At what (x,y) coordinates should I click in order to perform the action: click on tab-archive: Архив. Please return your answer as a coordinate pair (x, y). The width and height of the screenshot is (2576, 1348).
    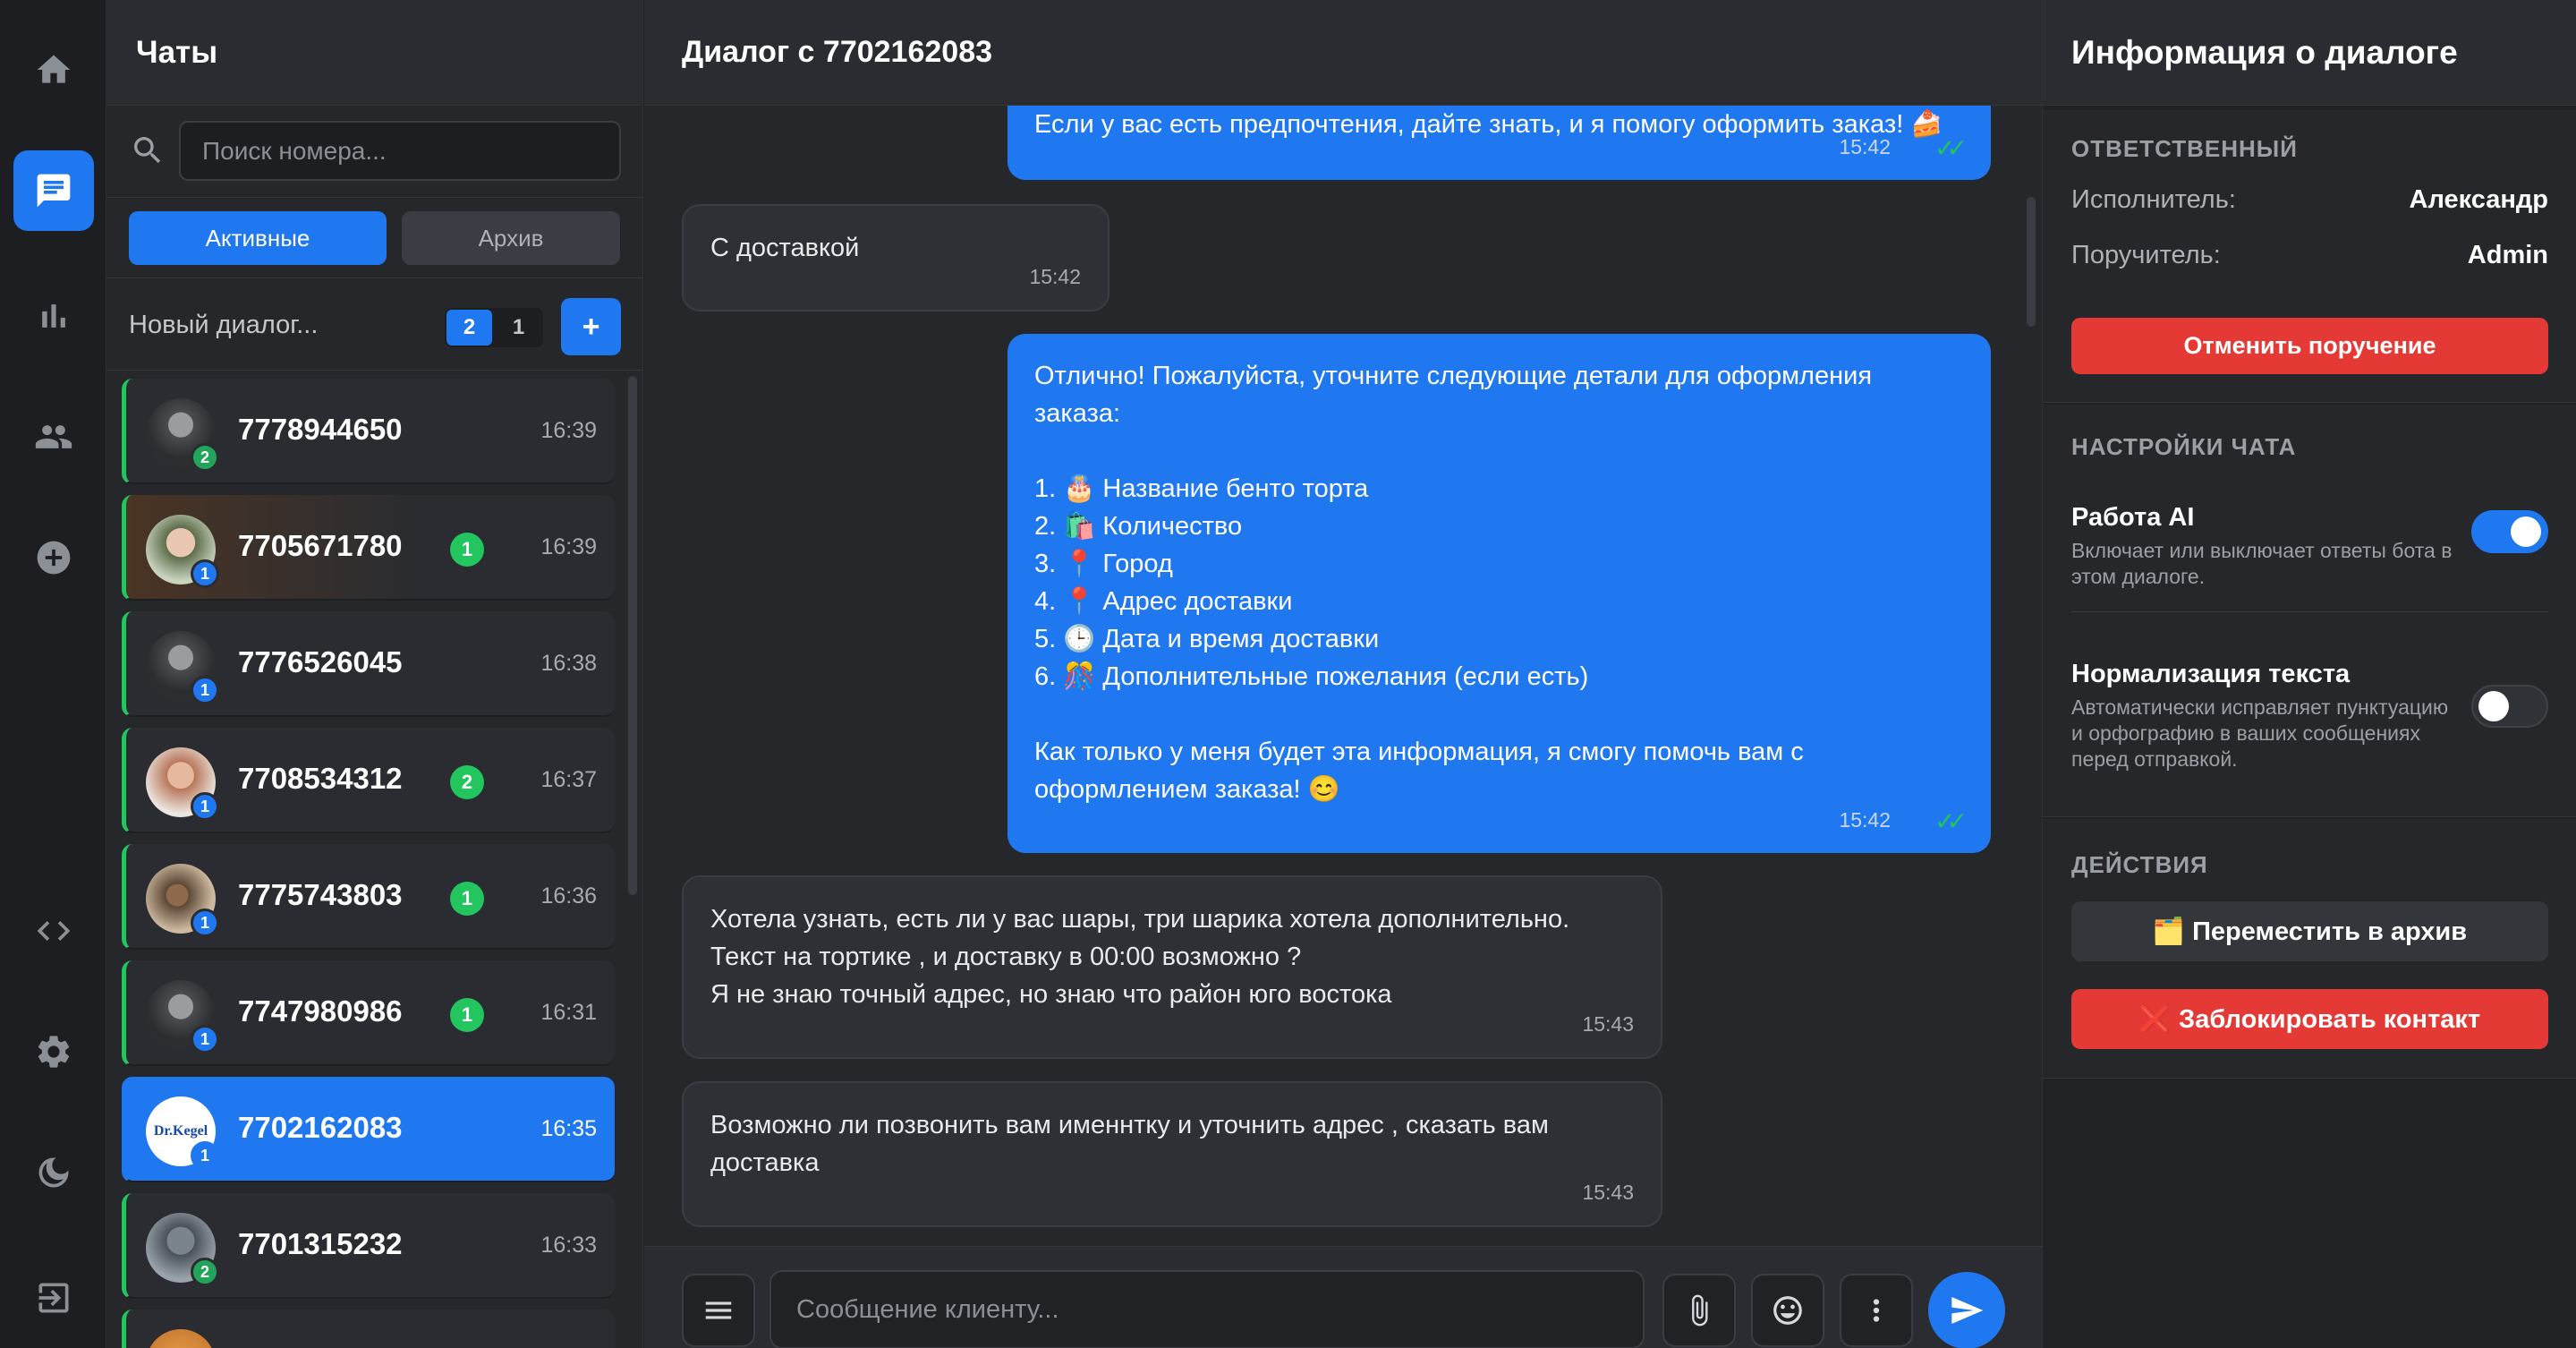
    Looking at the image, I should click on (511, 238).